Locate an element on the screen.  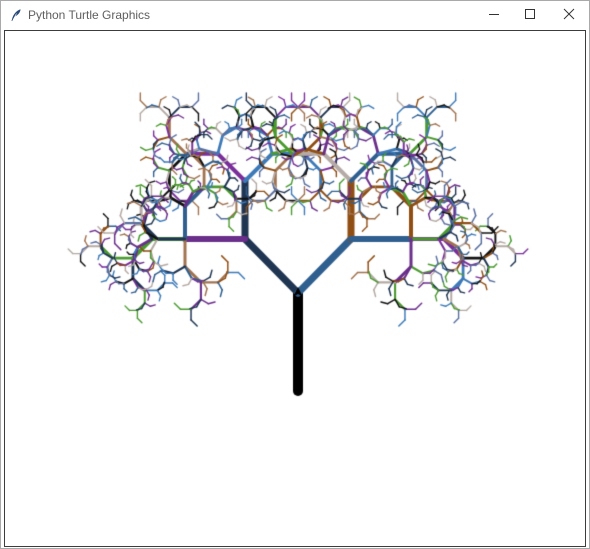
maximize-icon is located at coordinates (530, 16).